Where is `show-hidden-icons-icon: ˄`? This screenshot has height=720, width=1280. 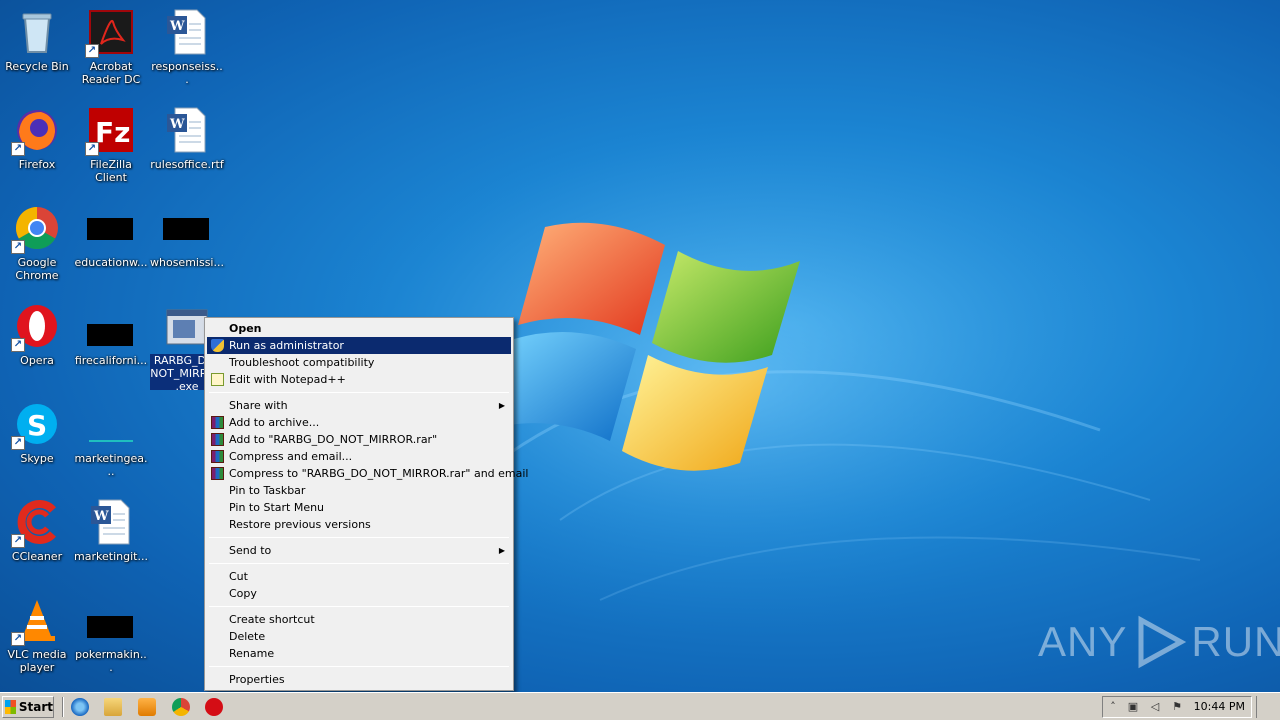 show-hidden-icons-icon: ˄ is located at coordinates (1113, 707).